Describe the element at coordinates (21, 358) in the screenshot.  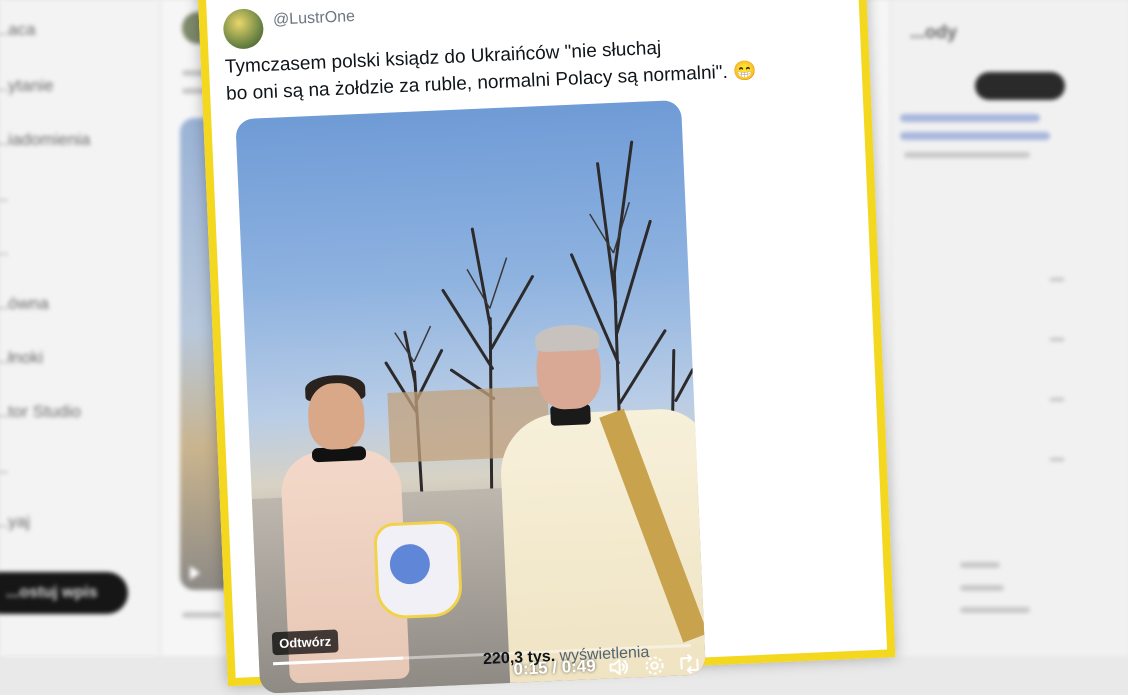
I see `nav-item: ...łnoki` at that location.